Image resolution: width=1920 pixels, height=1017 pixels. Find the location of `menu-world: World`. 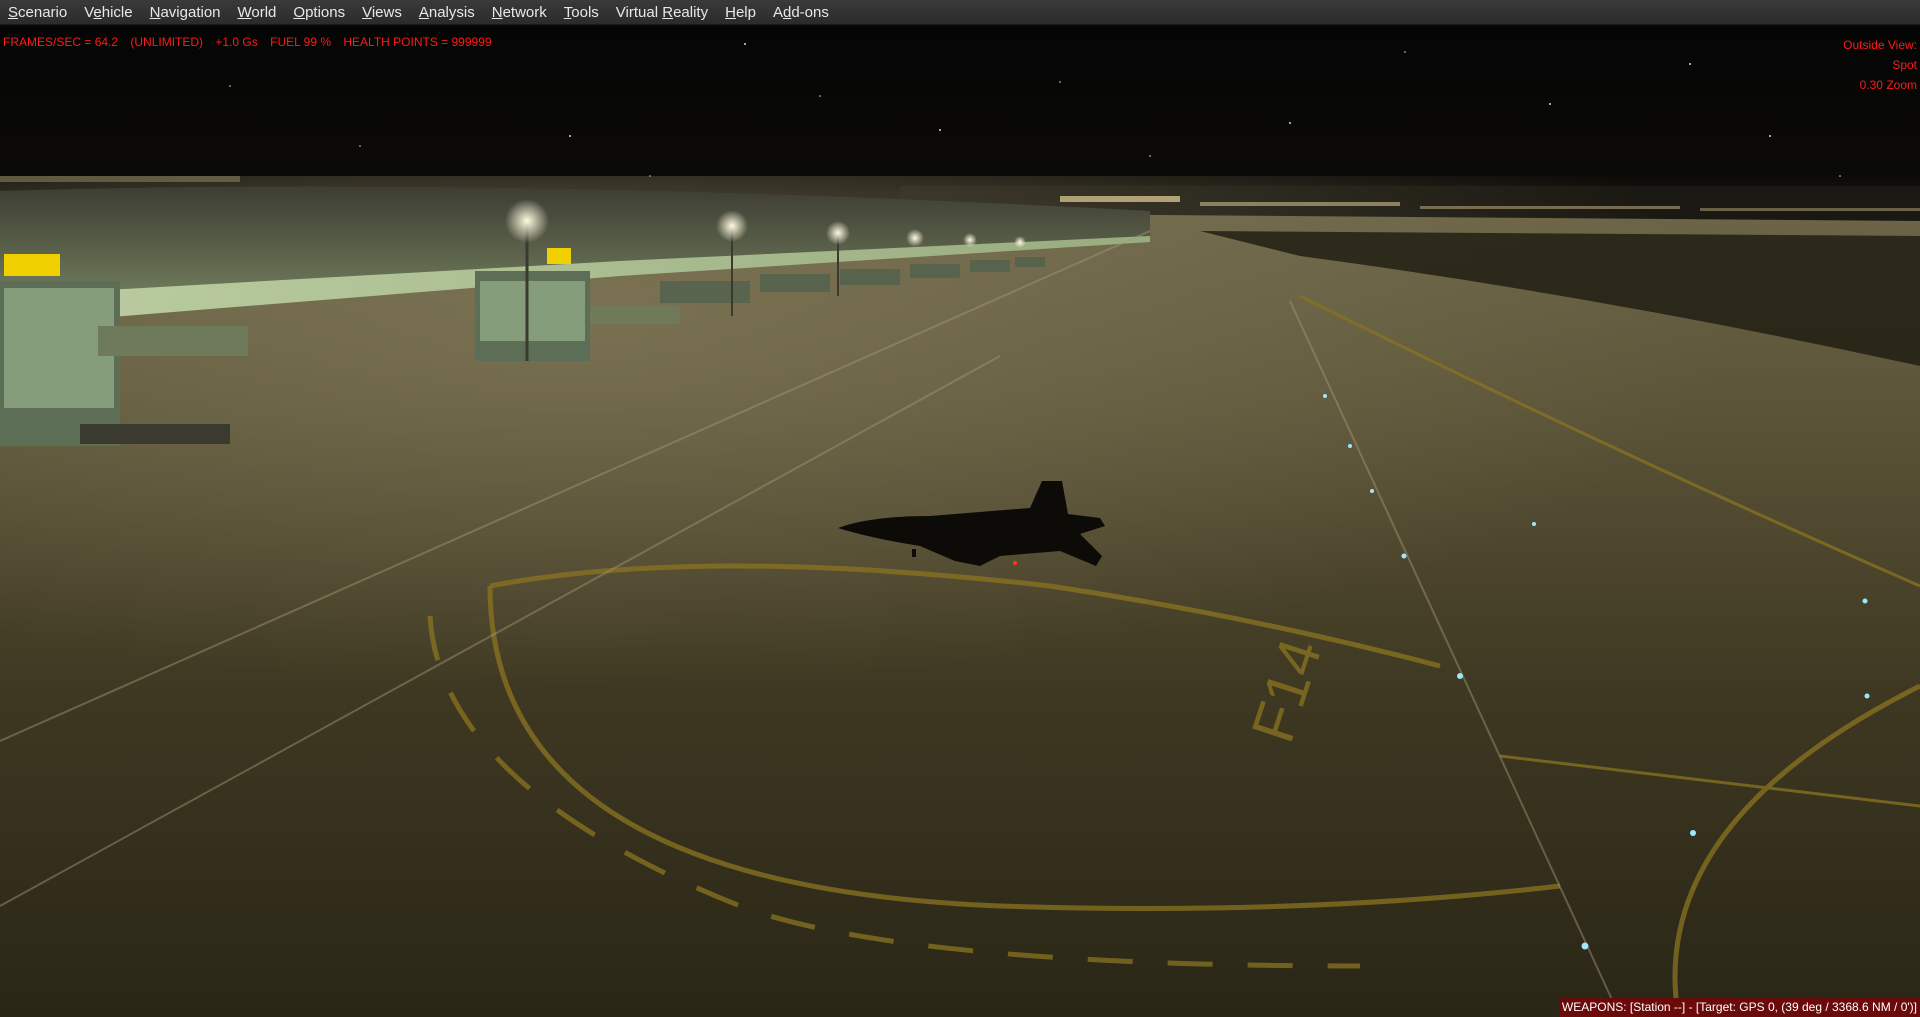

menu-world: World is located at coordinates (260, 12).